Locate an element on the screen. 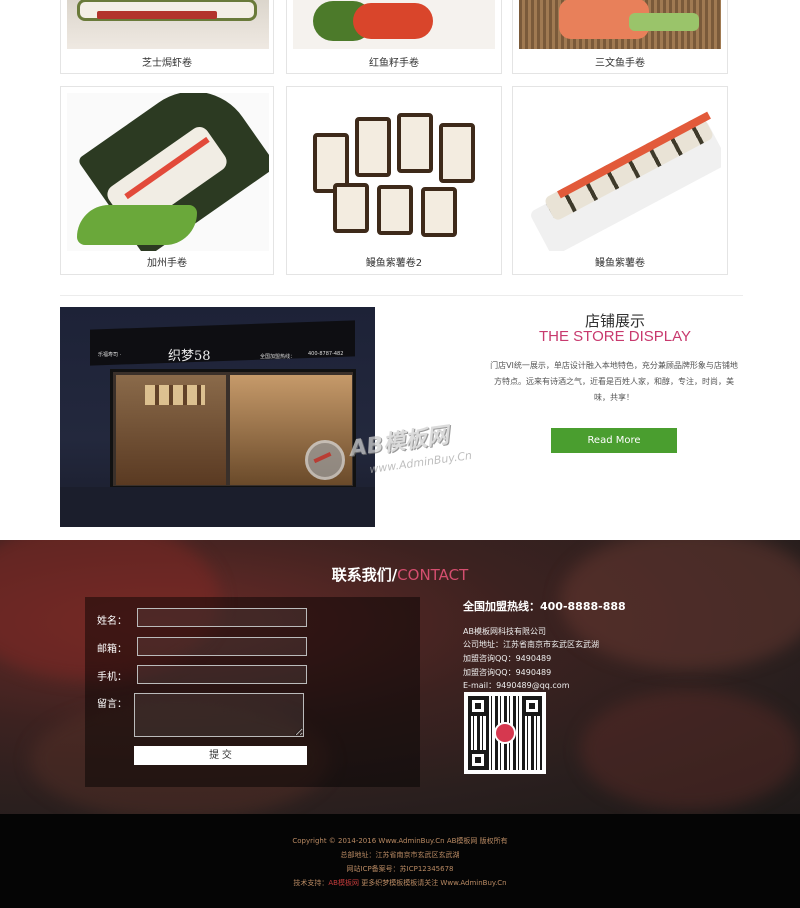 The height and width of the screenshot is (908, 800). product-name: 鳗鱼紫薯卷 is located at coordinates (620, 263).